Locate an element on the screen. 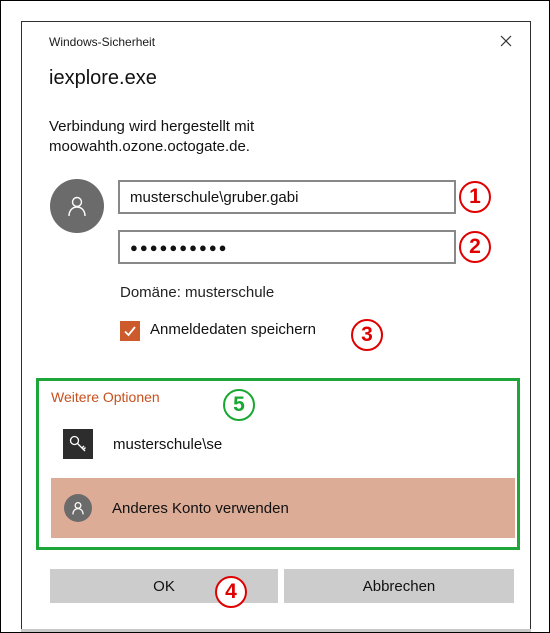 This screenshot has height=633, width=550. username-field: musterschule\gruber.gabi is located at coordinates (287, 197).